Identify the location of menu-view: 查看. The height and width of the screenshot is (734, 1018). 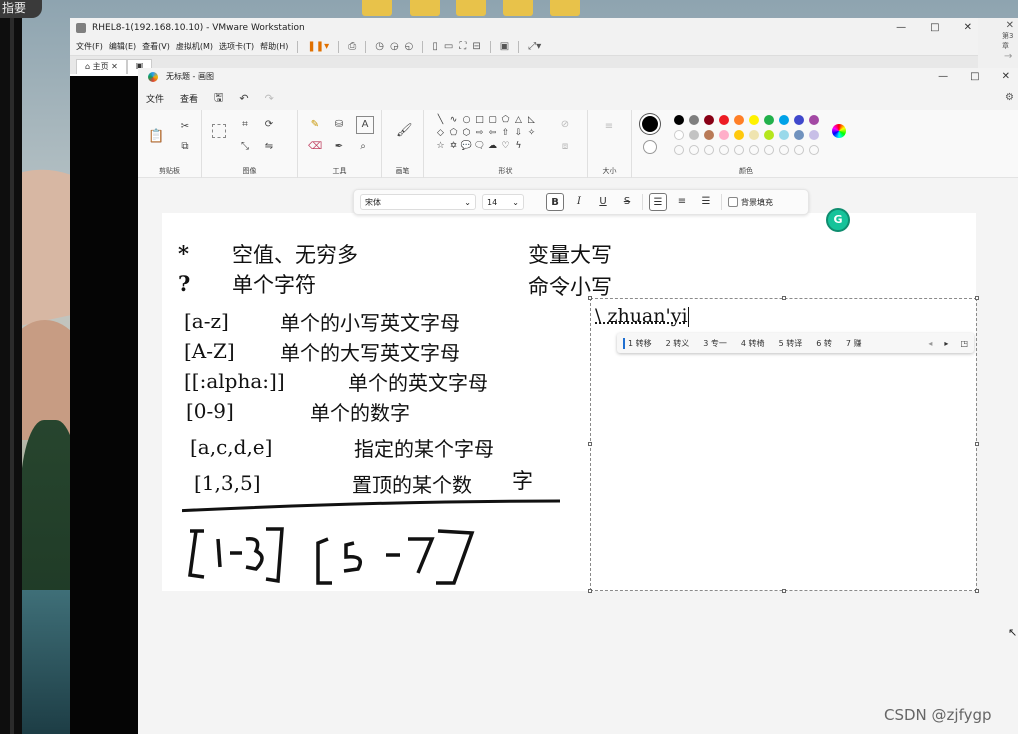
(189, 98).